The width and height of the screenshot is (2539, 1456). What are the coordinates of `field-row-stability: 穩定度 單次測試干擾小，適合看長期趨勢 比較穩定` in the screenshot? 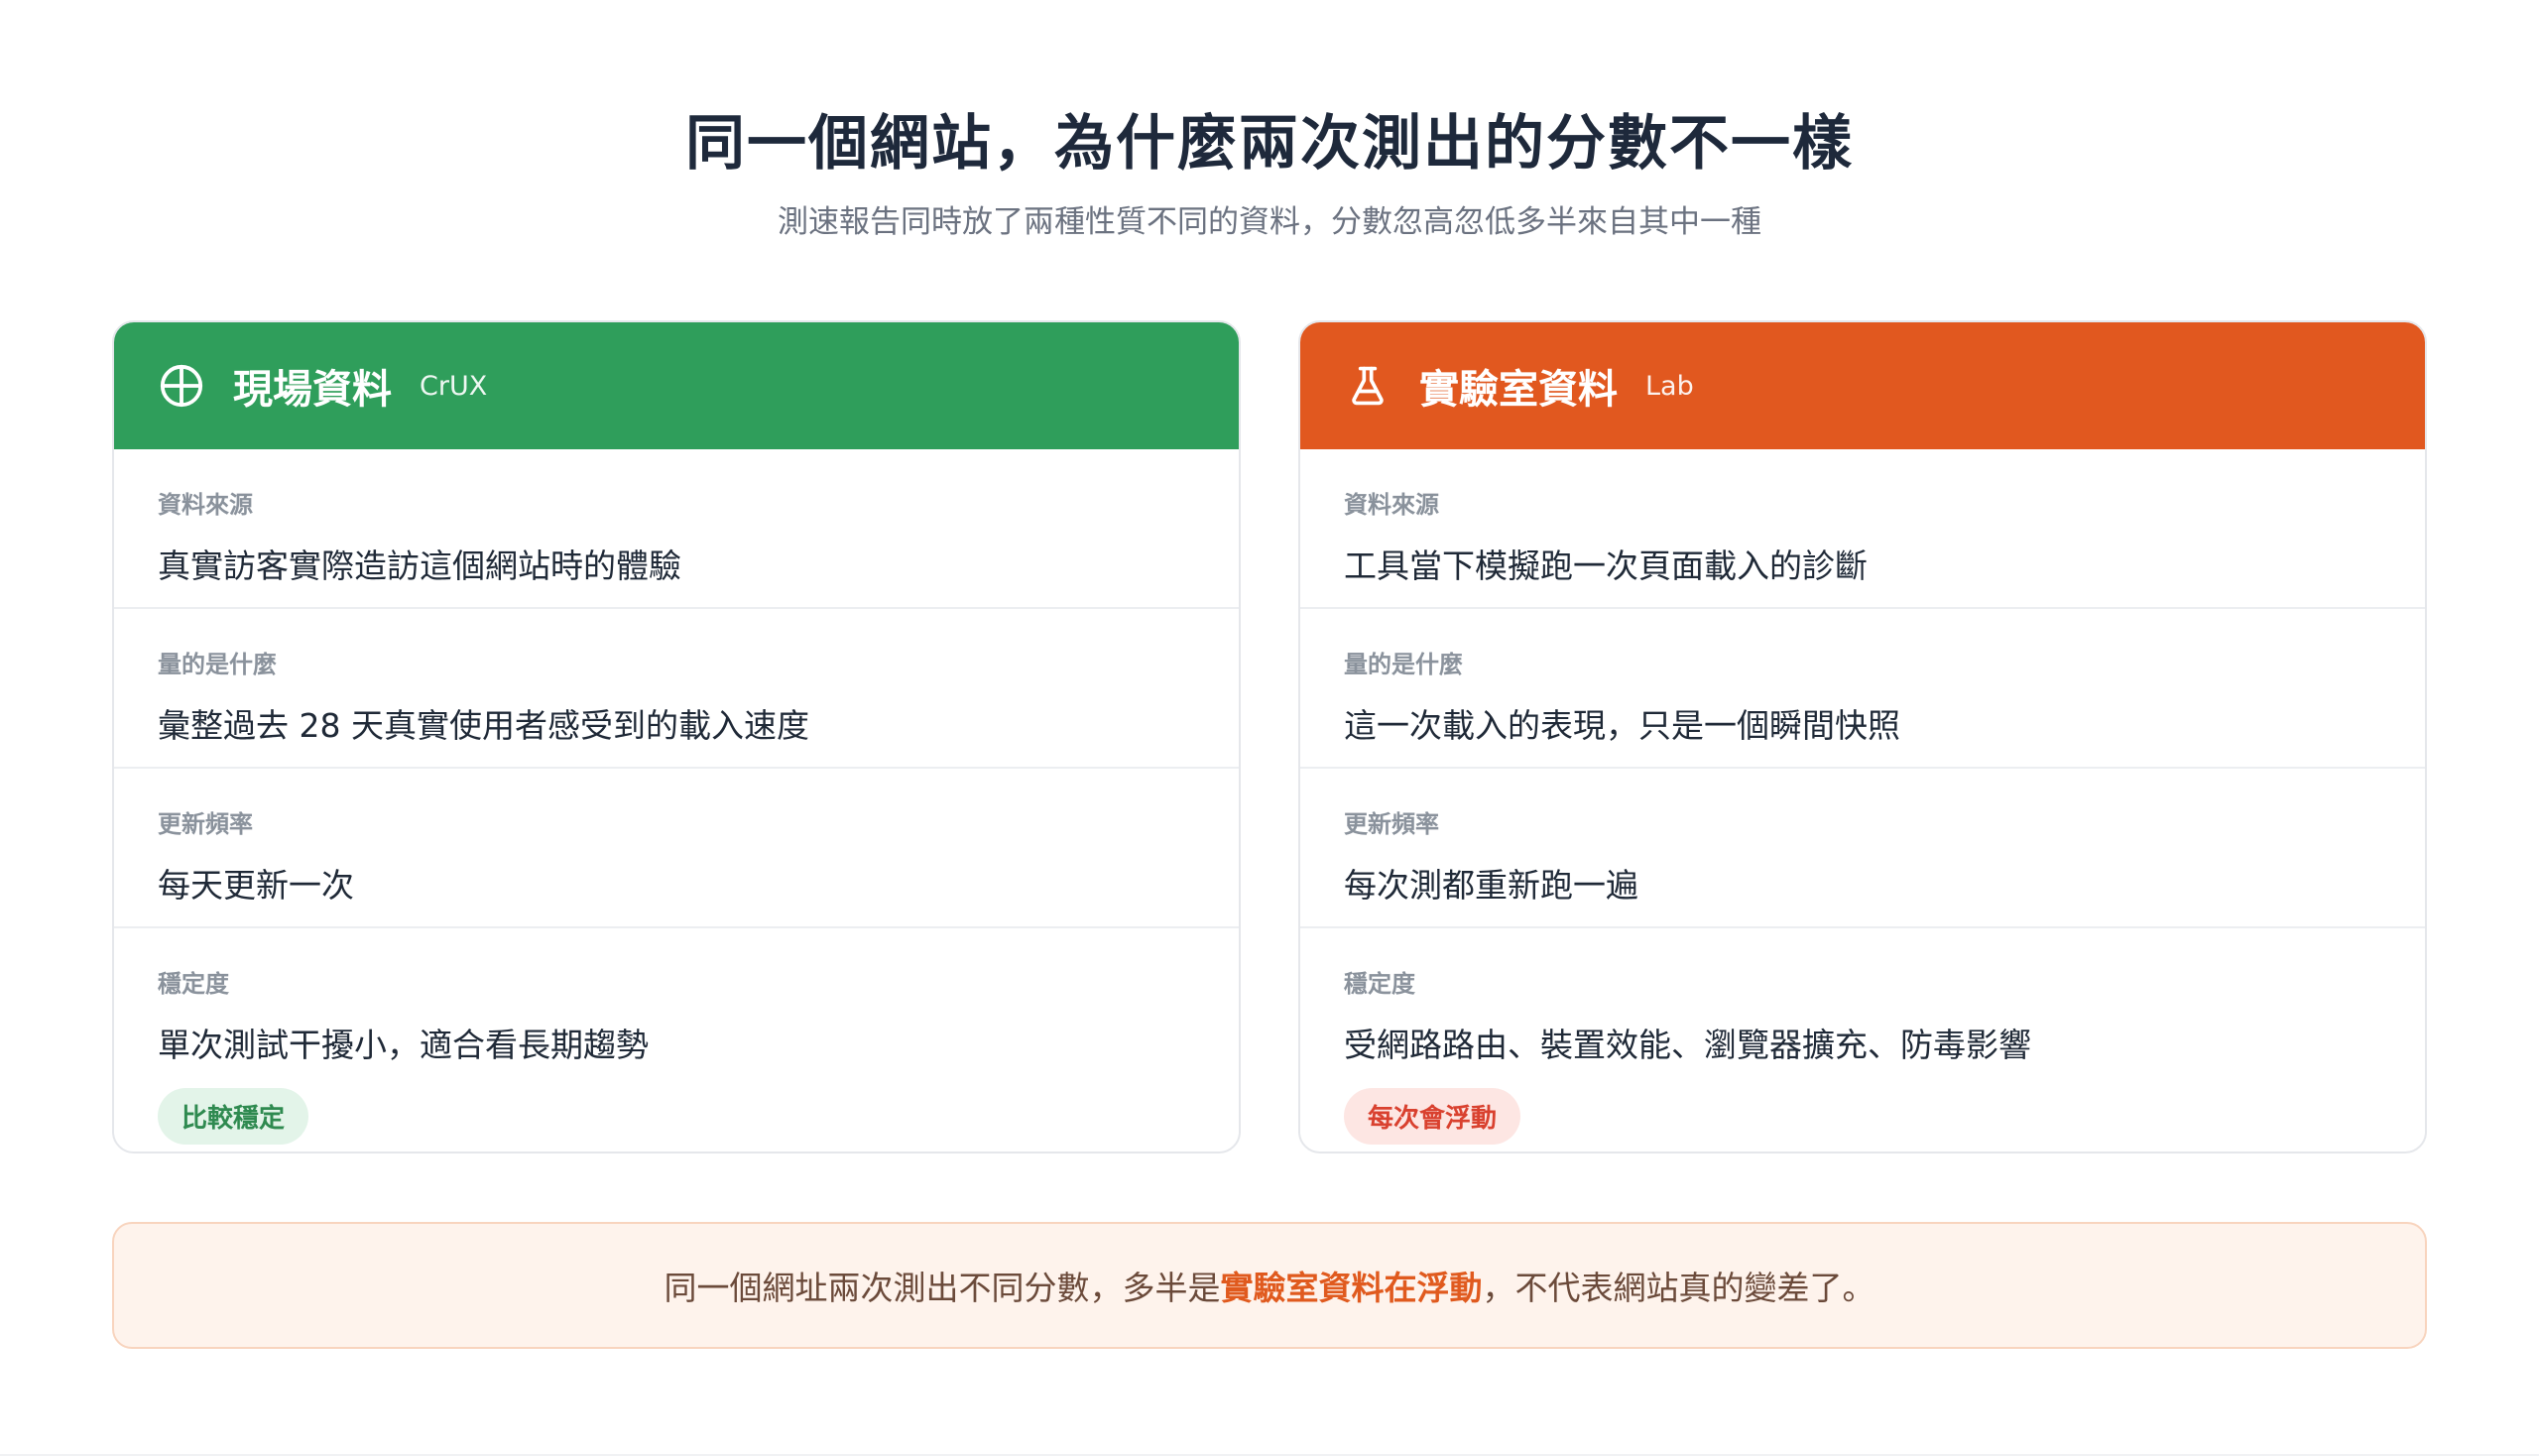 It's located at (676, 1039).